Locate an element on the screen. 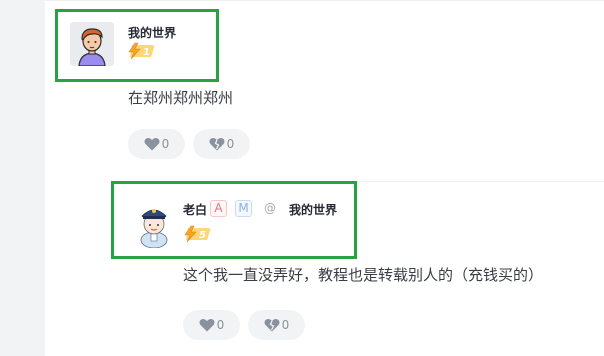  left-gutter is located at coordinates (22, 178).